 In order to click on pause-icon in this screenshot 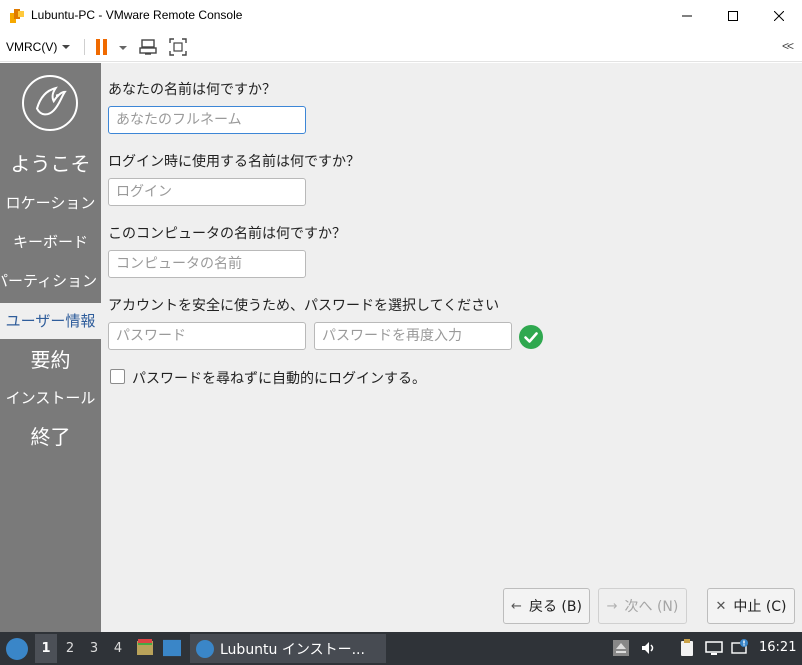, I will do `click(102, 47)`.